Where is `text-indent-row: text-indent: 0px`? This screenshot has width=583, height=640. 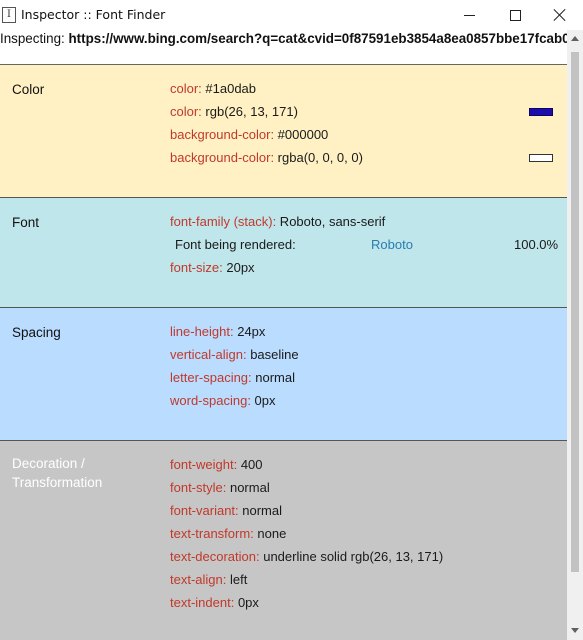 text-indent-row: text-indent: 0px is located at coordinates (214, 603).